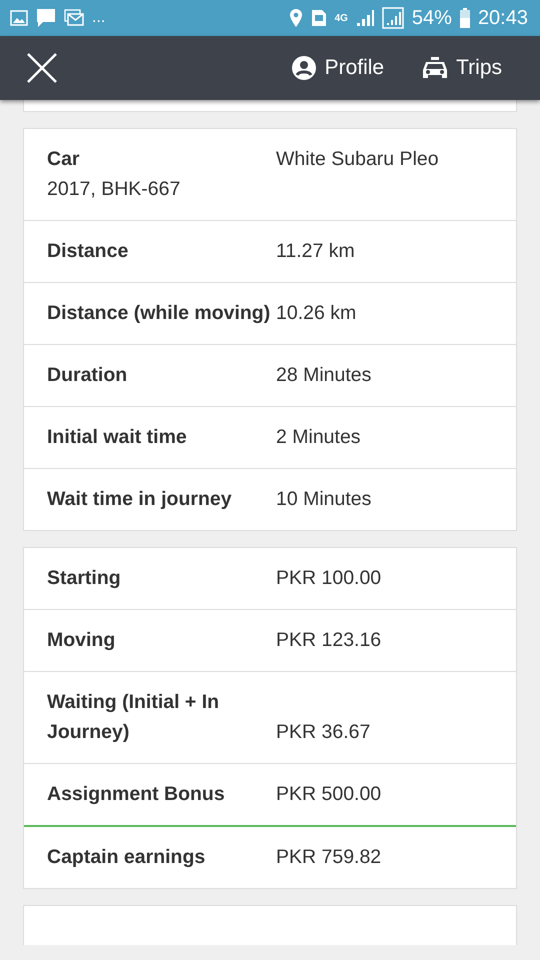 This screenshot has height=960, width=540. What do you see at coordinates (337, 68) in the screenshot?
I see `nav-link: Profile` at bounding box center [337, 68].